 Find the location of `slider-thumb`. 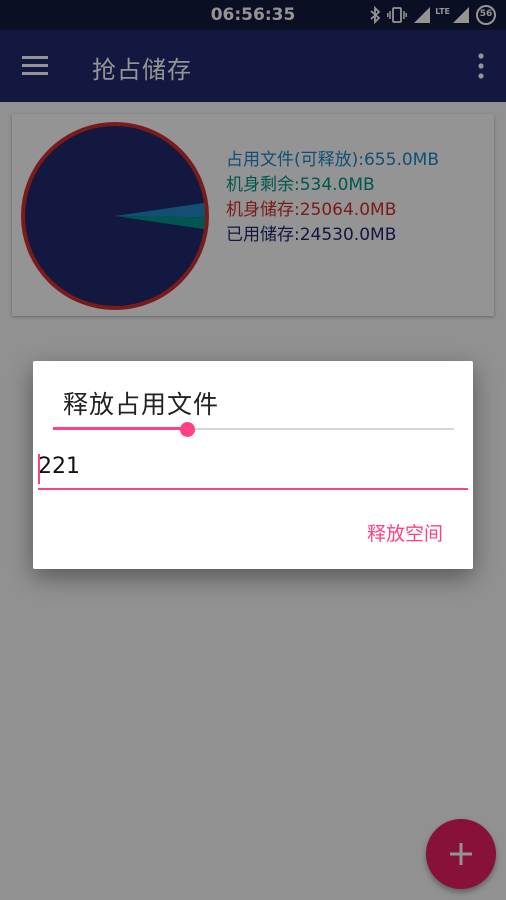

slider-thumb is located at coordinates (188, 429).